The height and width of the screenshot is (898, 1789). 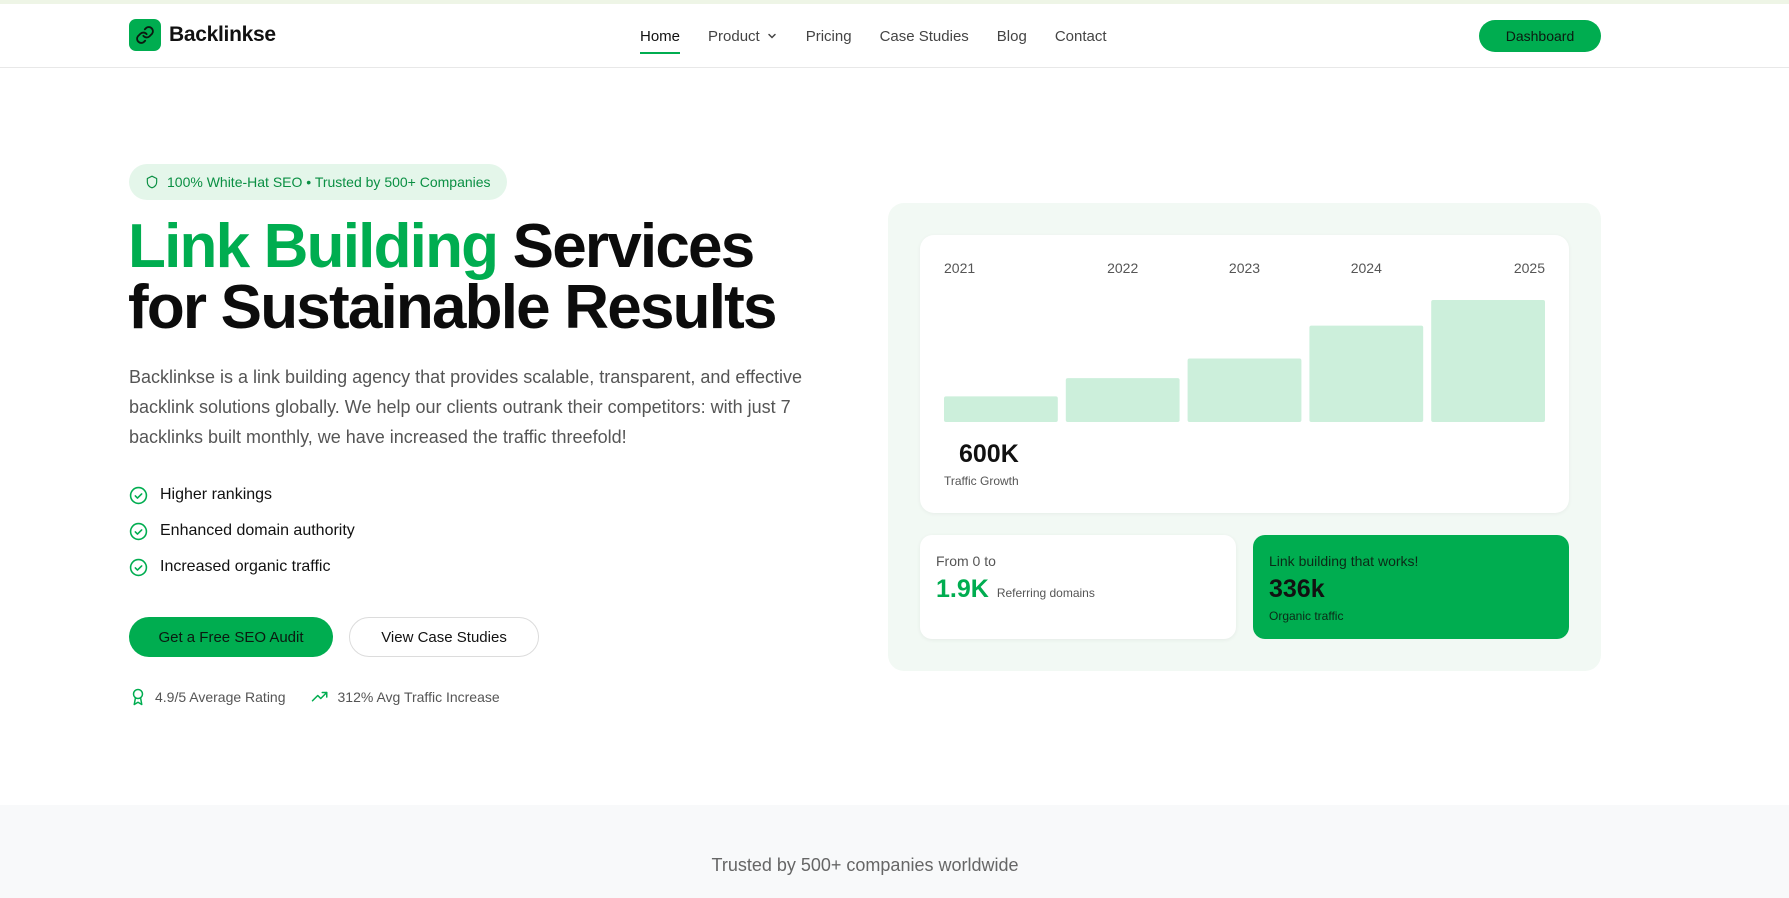 What do you see at coordinates (1045, 593) in the screenshot?
I see `domains-label: Referring domains` at bounding box center [1045, 593].